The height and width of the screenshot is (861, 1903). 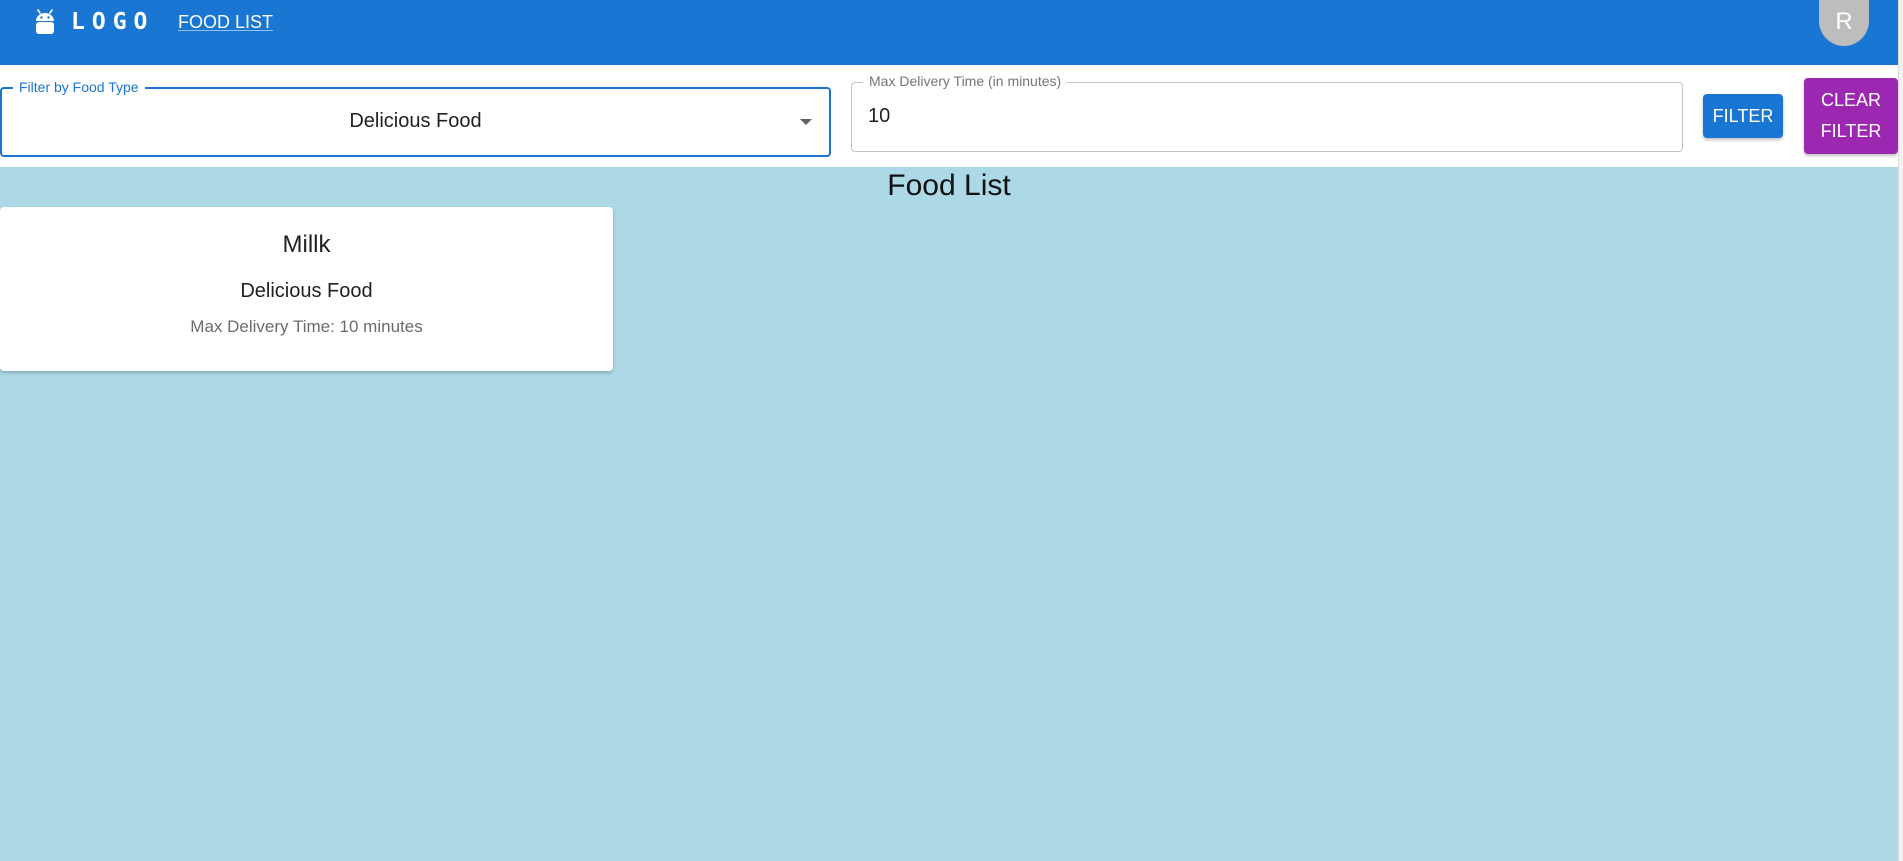 I want to click on food-type: Delicious Food, so click(x=306, y=291).